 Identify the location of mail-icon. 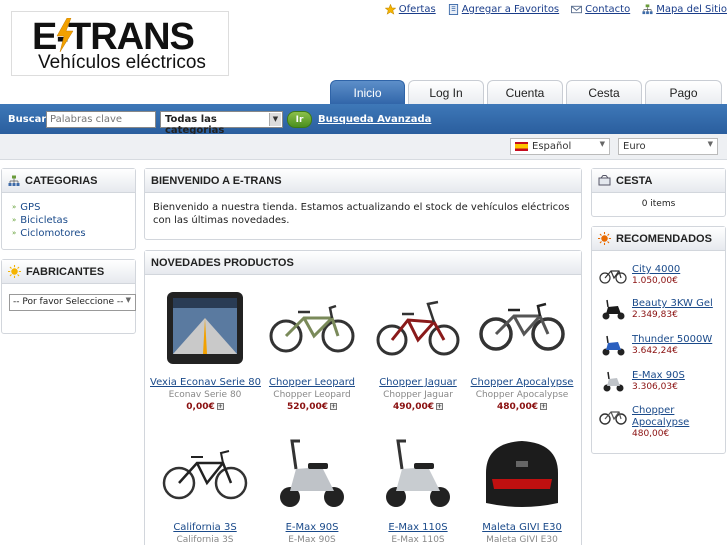
(577, 9).